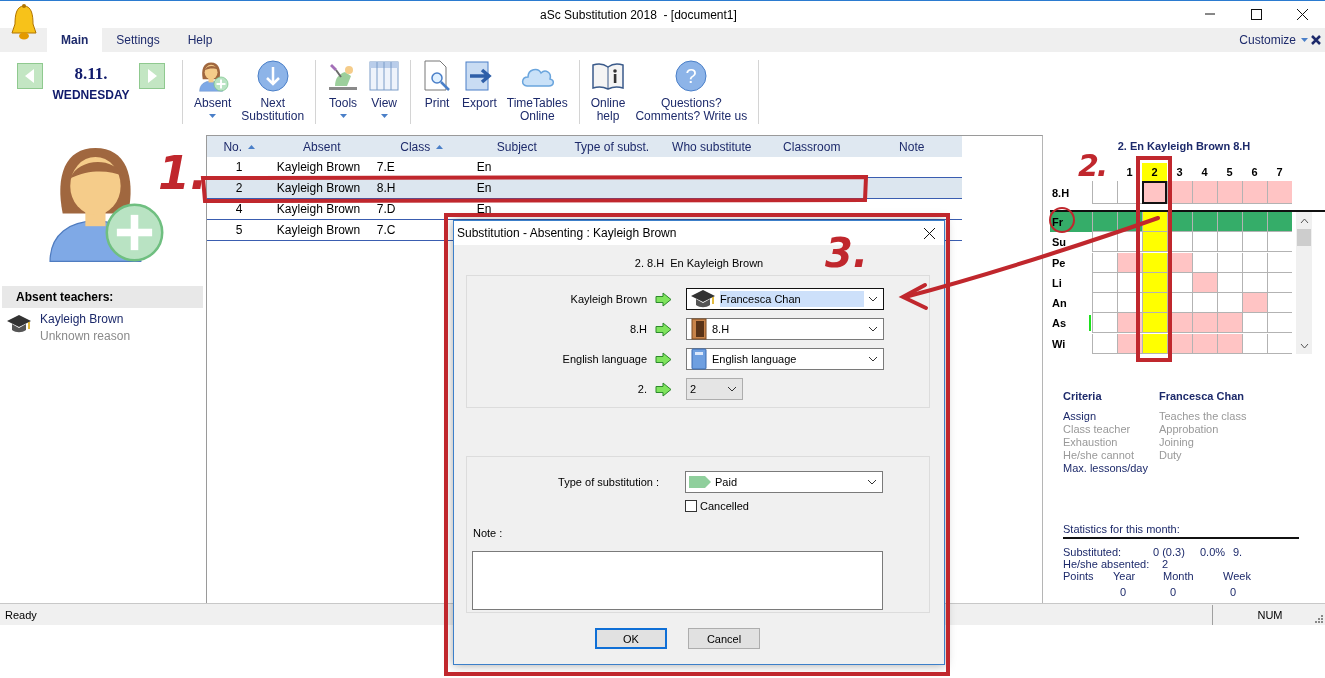 Image resolution: width=1325 pixels, height=678 pixels. Describe the element at coordinates (1237, 576) in the screenshot. I see `stat-label: Week` at that location.